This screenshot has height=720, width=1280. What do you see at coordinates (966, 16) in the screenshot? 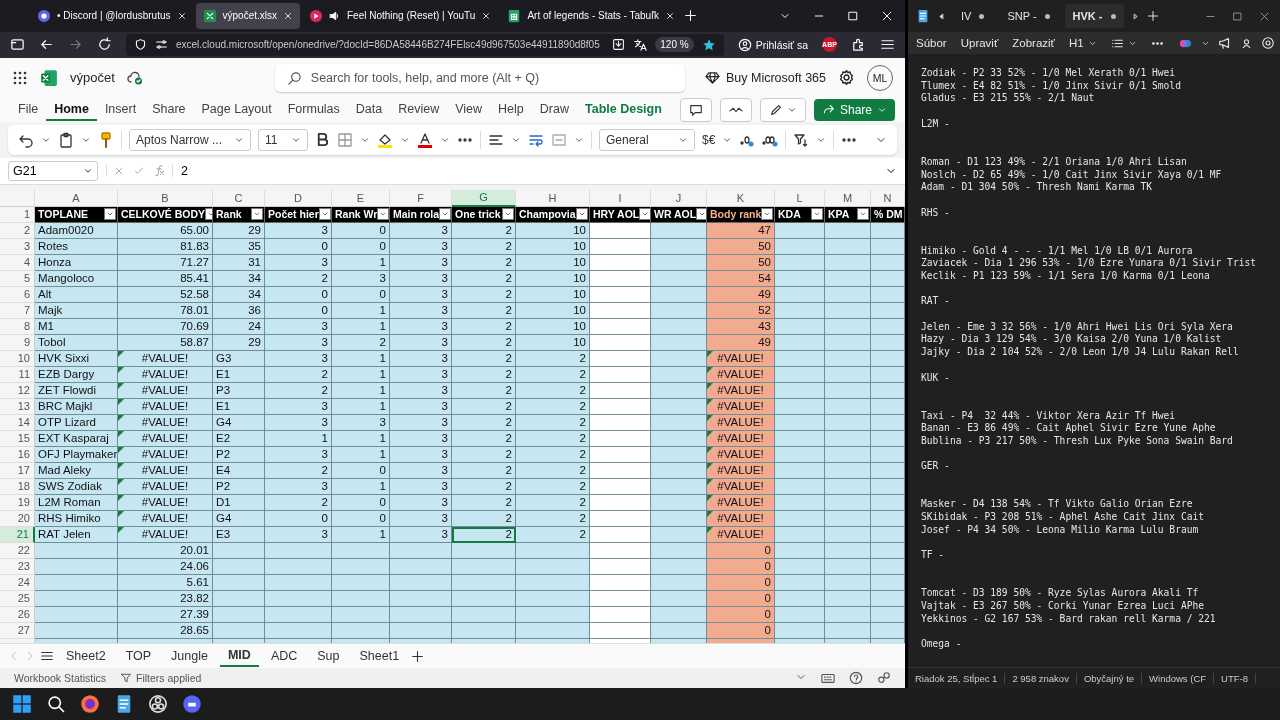
I see `tab-title: IV` at bounding box center [966, 16].